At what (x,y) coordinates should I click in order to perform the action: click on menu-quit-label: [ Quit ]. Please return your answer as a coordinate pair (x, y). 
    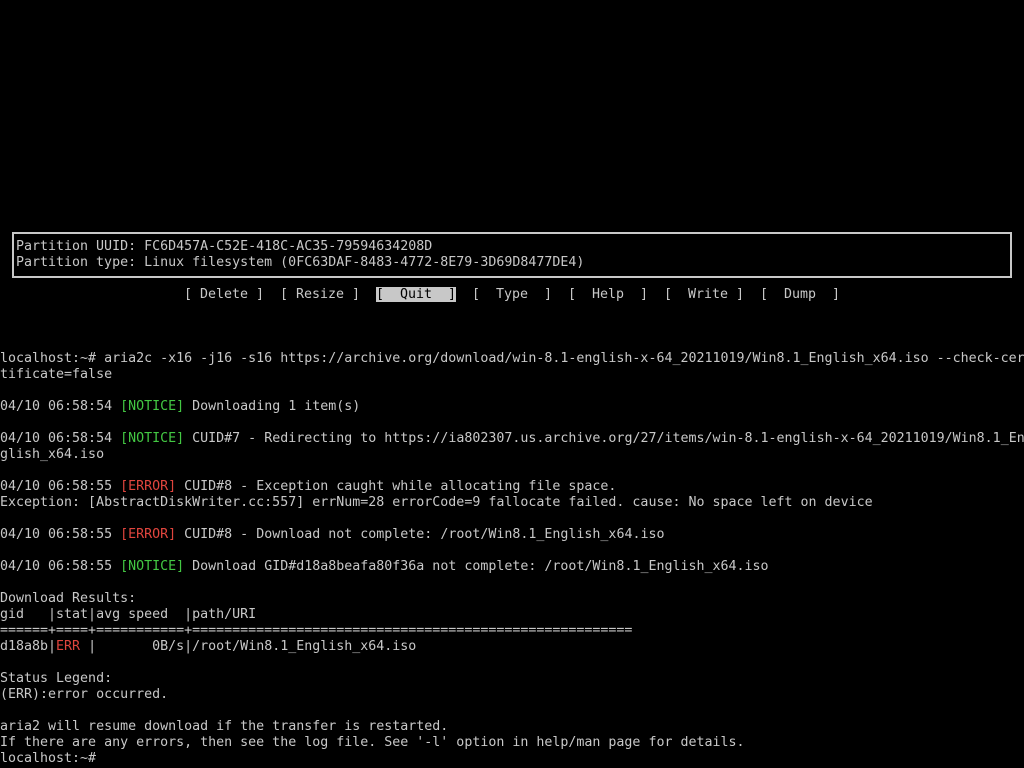
    Looking at the image, I should click on (416, 294).